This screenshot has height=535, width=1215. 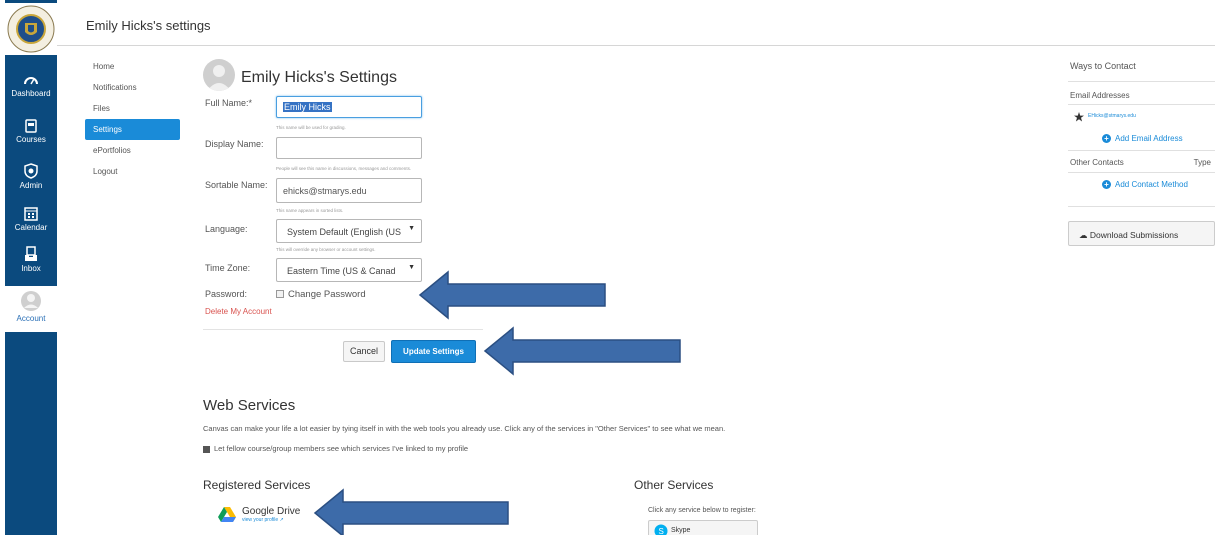 I want to click on external-link-icon: ↗, so click(x=281, y=520).